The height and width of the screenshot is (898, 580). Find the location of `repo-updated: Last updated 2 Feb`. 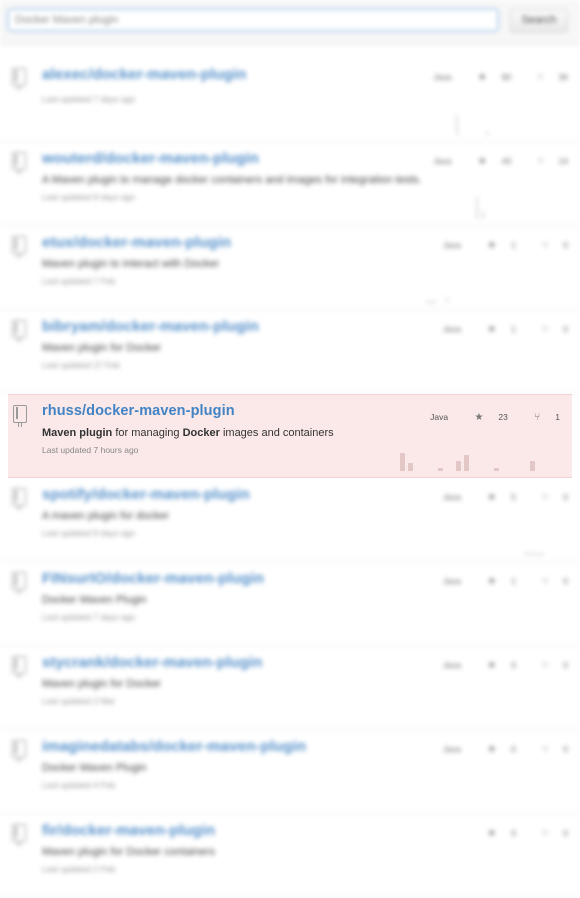

repo-updated: Last updated 2 Feb is located at coordinates (79, 869).